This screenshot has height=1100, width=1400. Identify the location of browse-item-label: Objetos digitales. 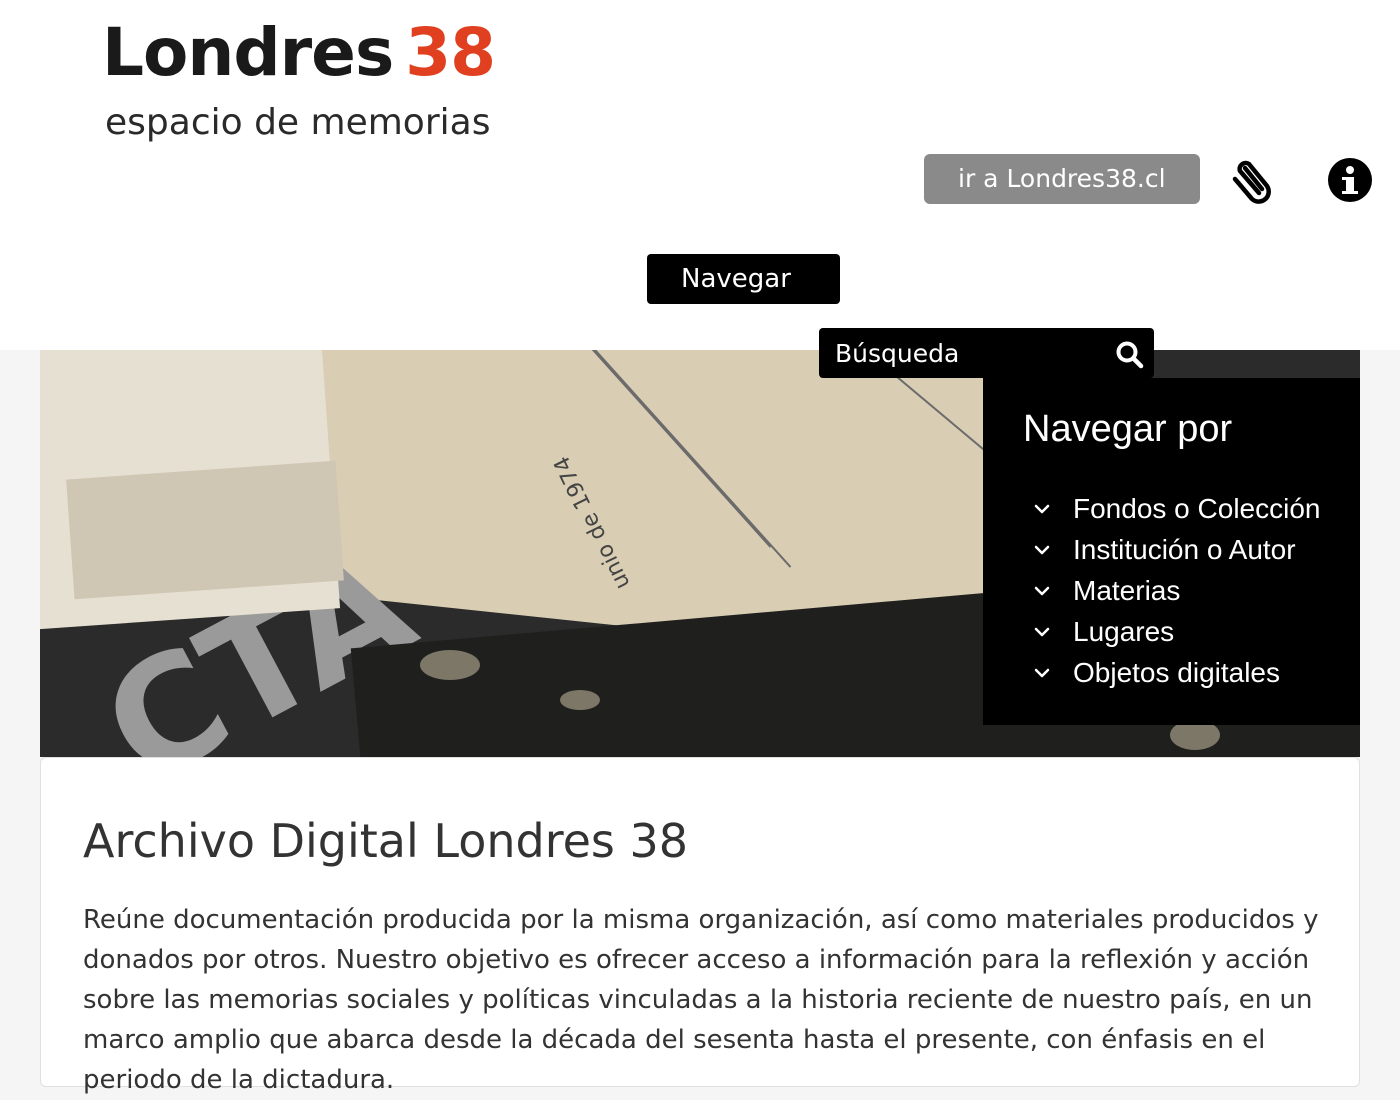
(1177, 672).